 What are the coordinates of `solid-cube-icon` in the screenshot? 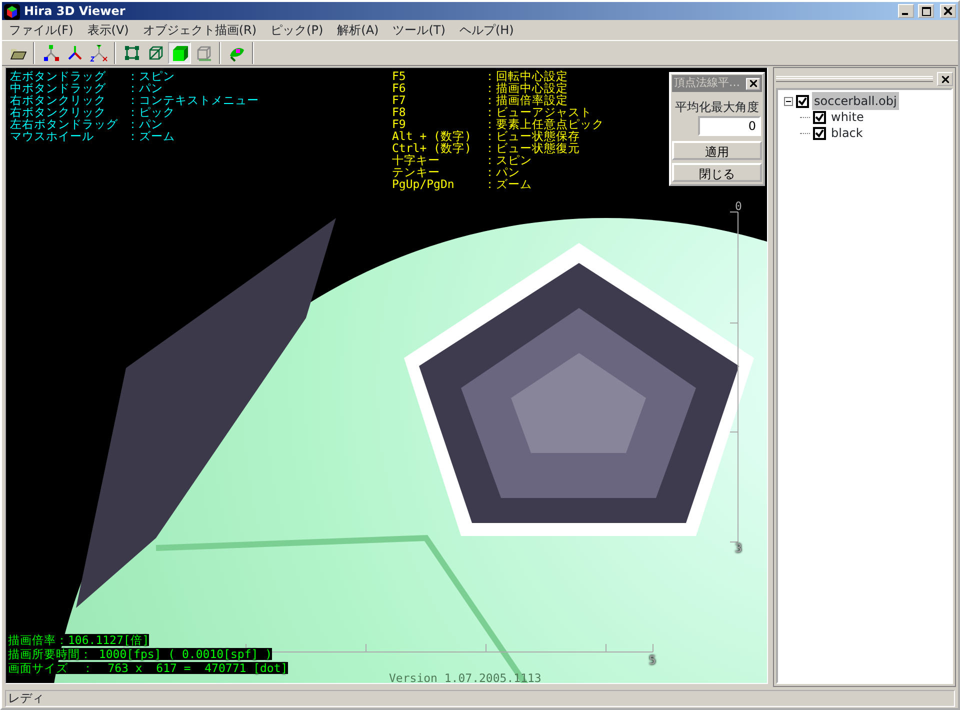 It's located at (179, 53).